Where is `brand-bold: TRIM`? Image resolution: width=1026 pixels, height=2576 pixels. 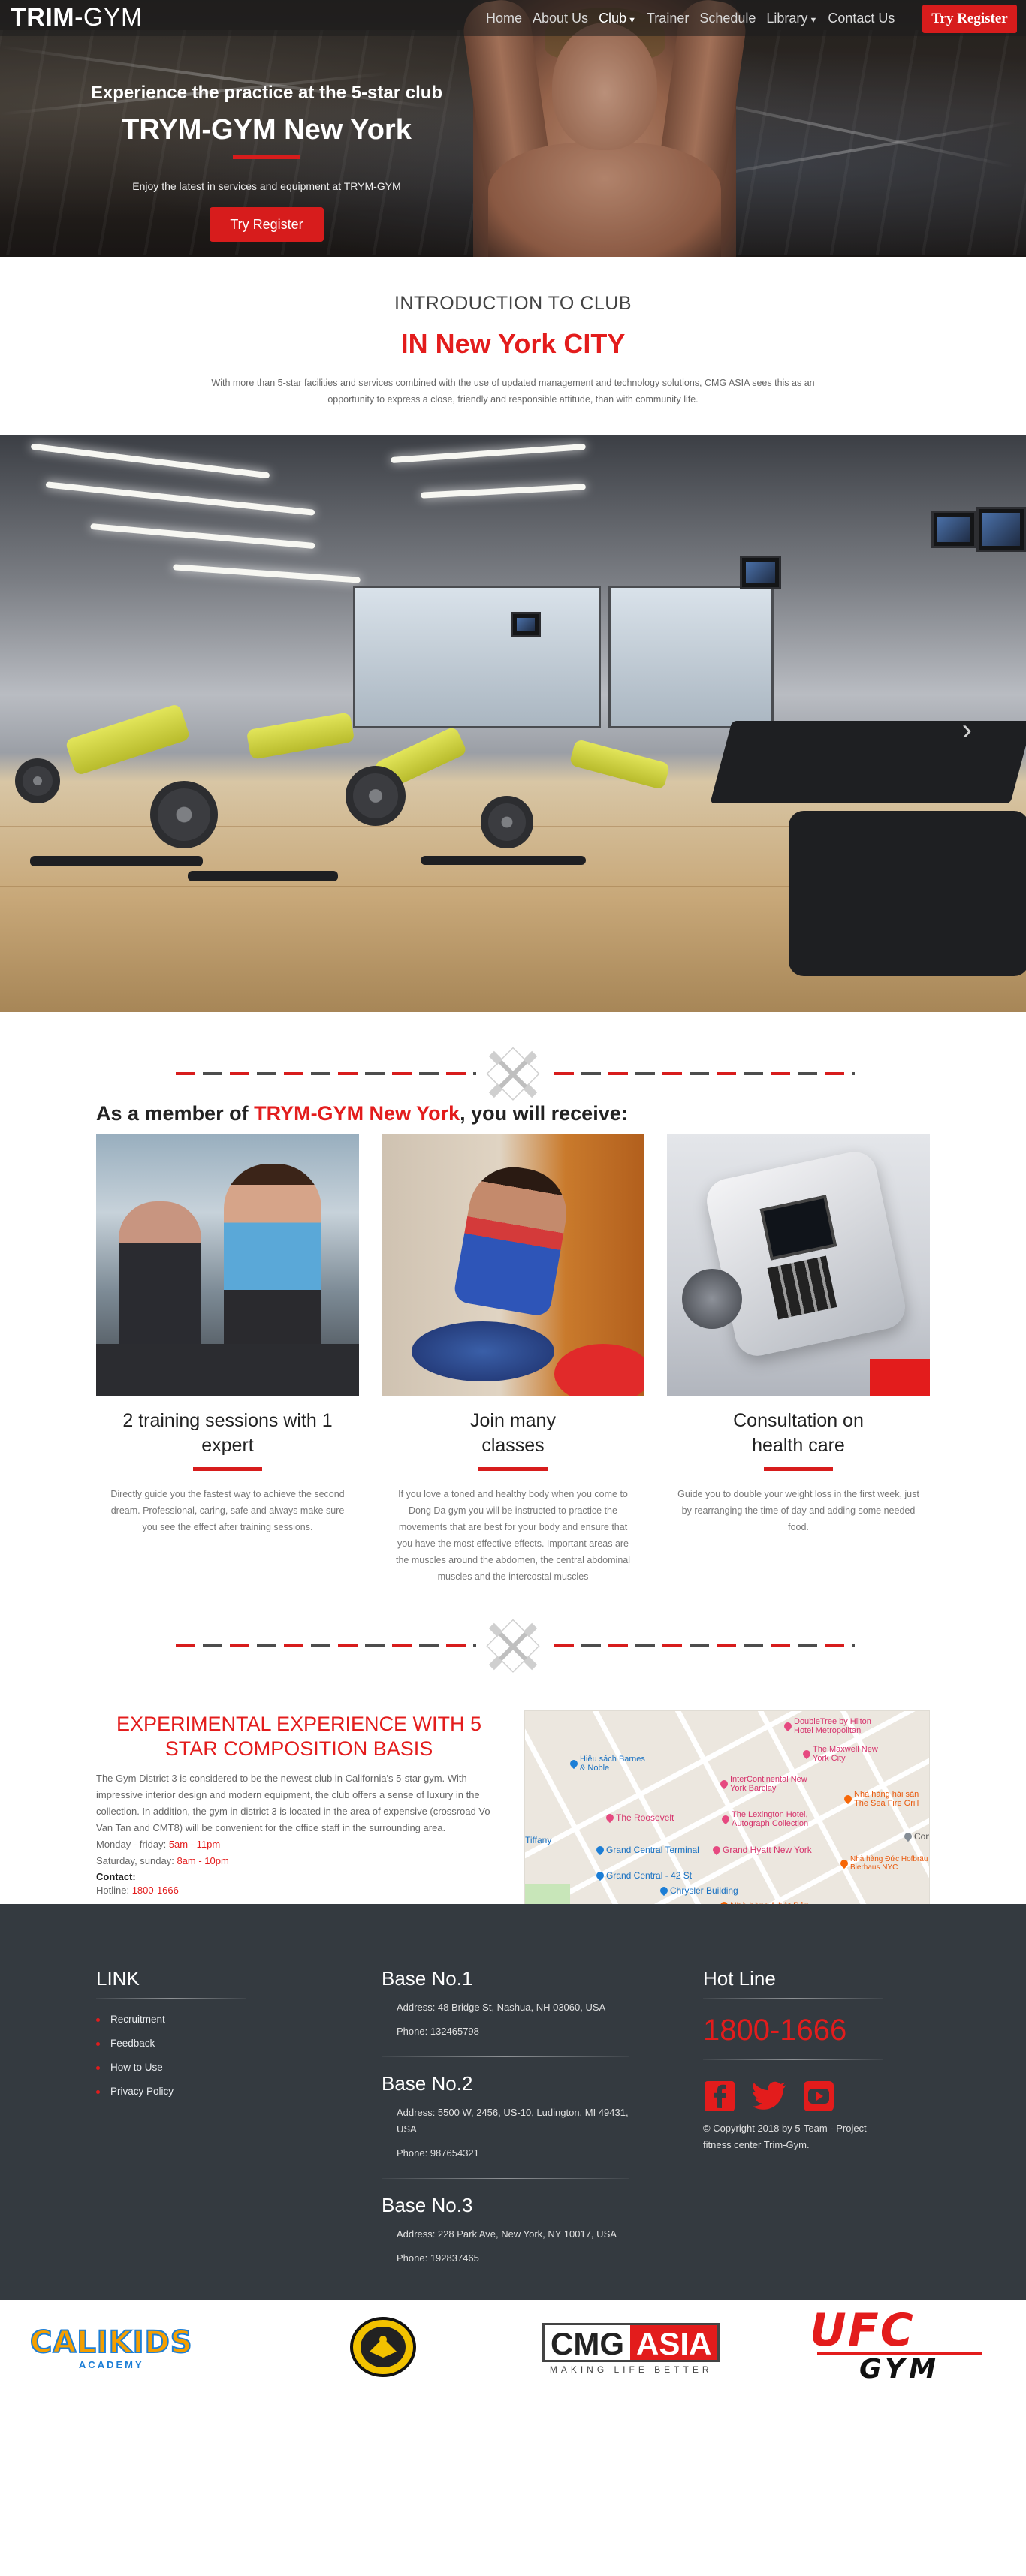
brand-bold: TRIM is located at coordinates (43, 17).